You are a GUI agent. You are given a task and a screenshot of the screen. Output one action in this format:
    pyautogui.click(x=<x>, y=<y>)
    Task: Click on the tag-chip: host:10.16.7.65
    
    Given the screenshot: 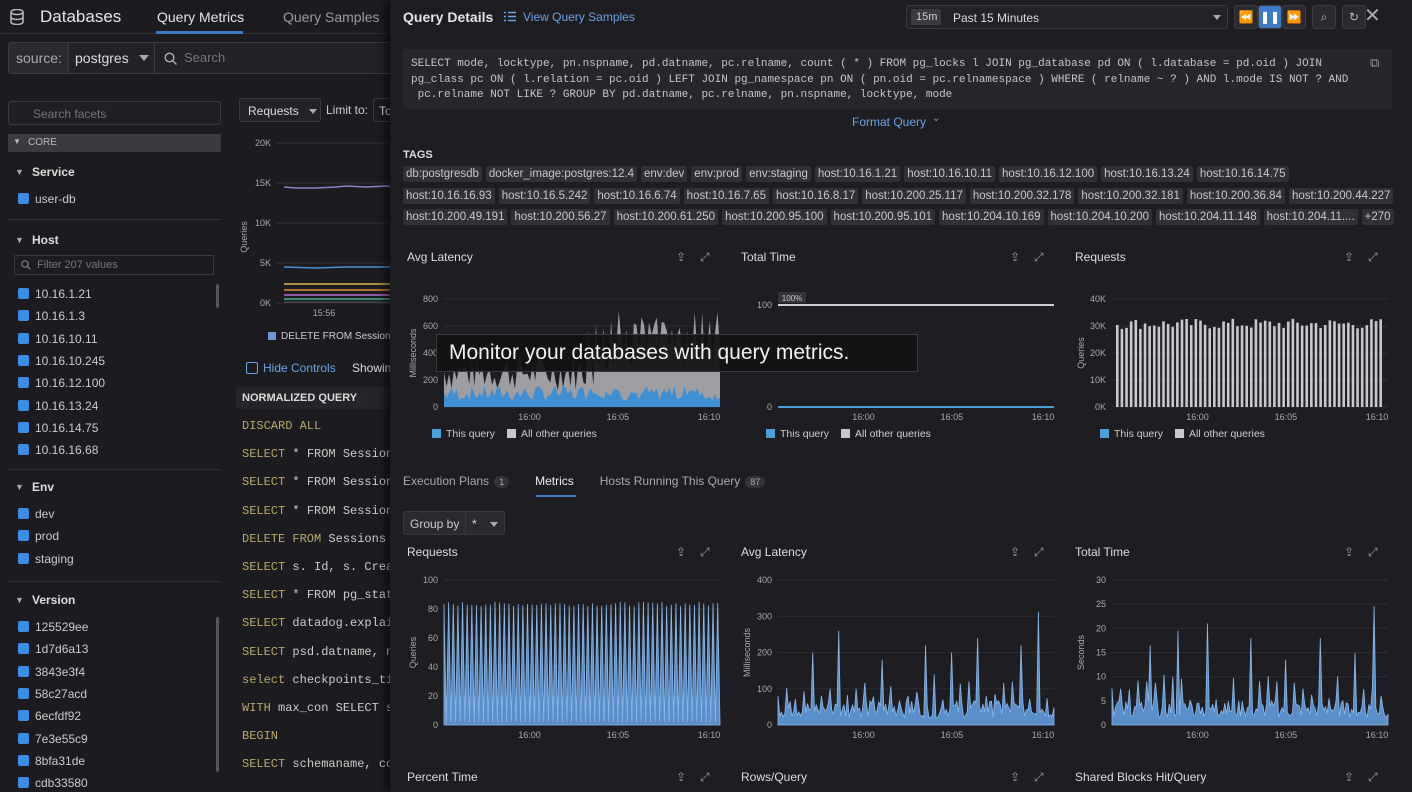 What is the action you would take?
    pyautogui.click(x=726, y=195)
    